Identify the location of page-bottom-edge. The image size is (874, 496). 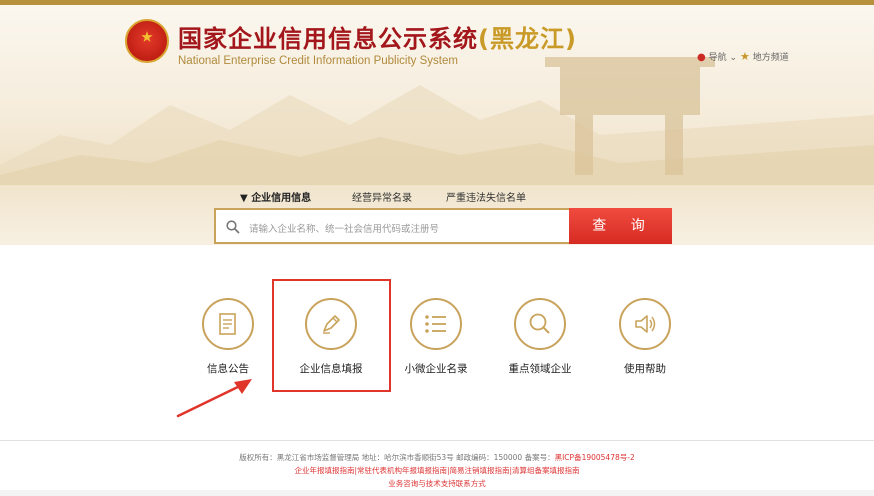
(437, 493).